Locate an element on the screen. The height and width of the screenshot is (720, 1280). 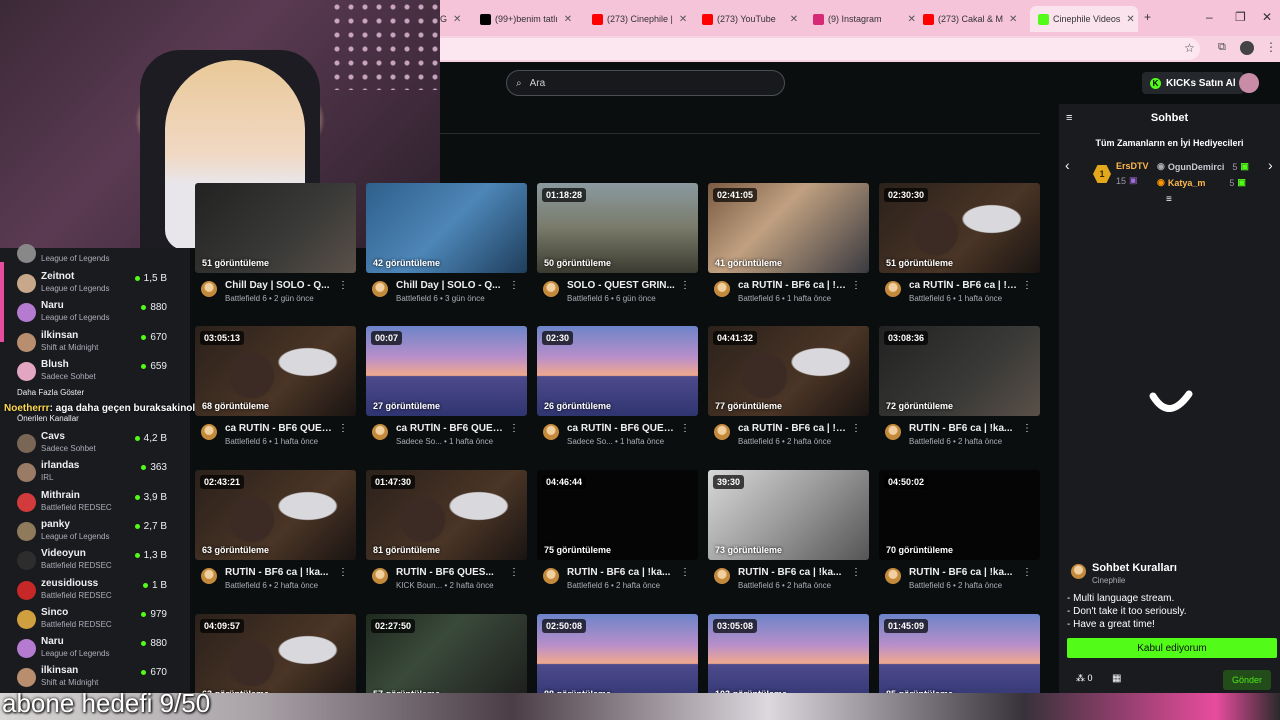
video-thumbnail: 04:46:44 75 görüntüleme is located at coordinates (617, 515).